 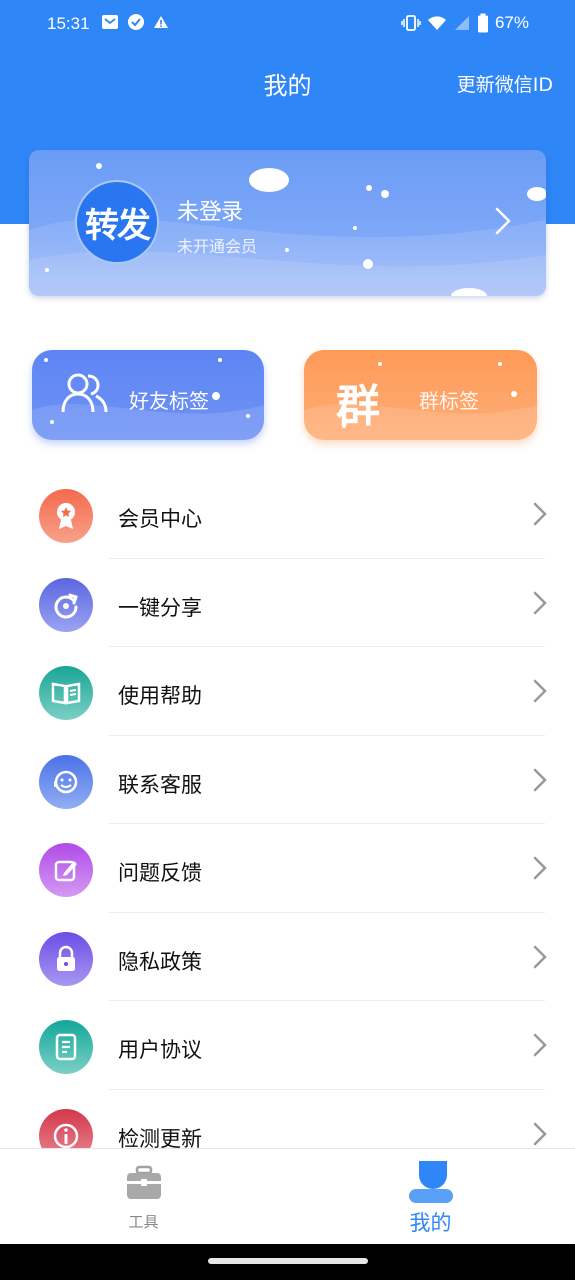 What do you see at coordinates (411, 23) in the screenshot?
I see `vibrate-icon` at bounding box center [411, 23].